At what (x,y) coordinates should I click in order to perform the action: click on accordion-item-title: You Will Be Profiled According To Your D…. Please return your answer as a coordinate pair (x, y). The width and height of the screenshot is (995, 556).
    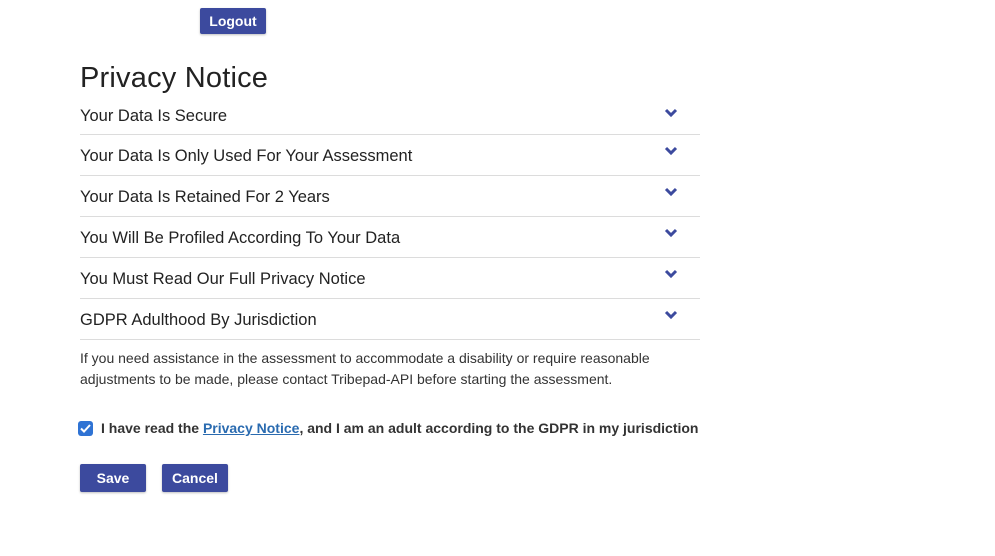
    Looking at the image, I should click on (240, 237).